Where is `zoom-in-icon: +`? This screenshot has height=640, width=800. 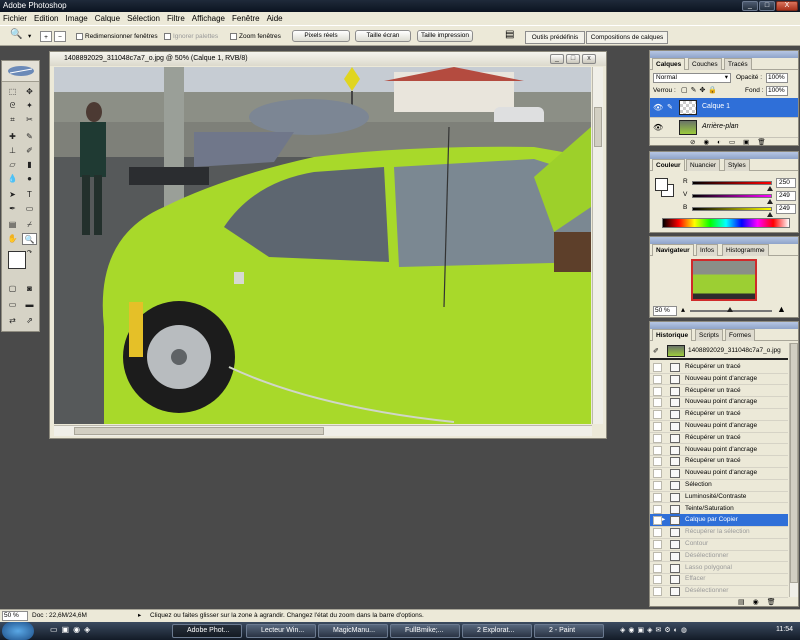
zoom-in-icon: + is located at coordinates (46, 36).